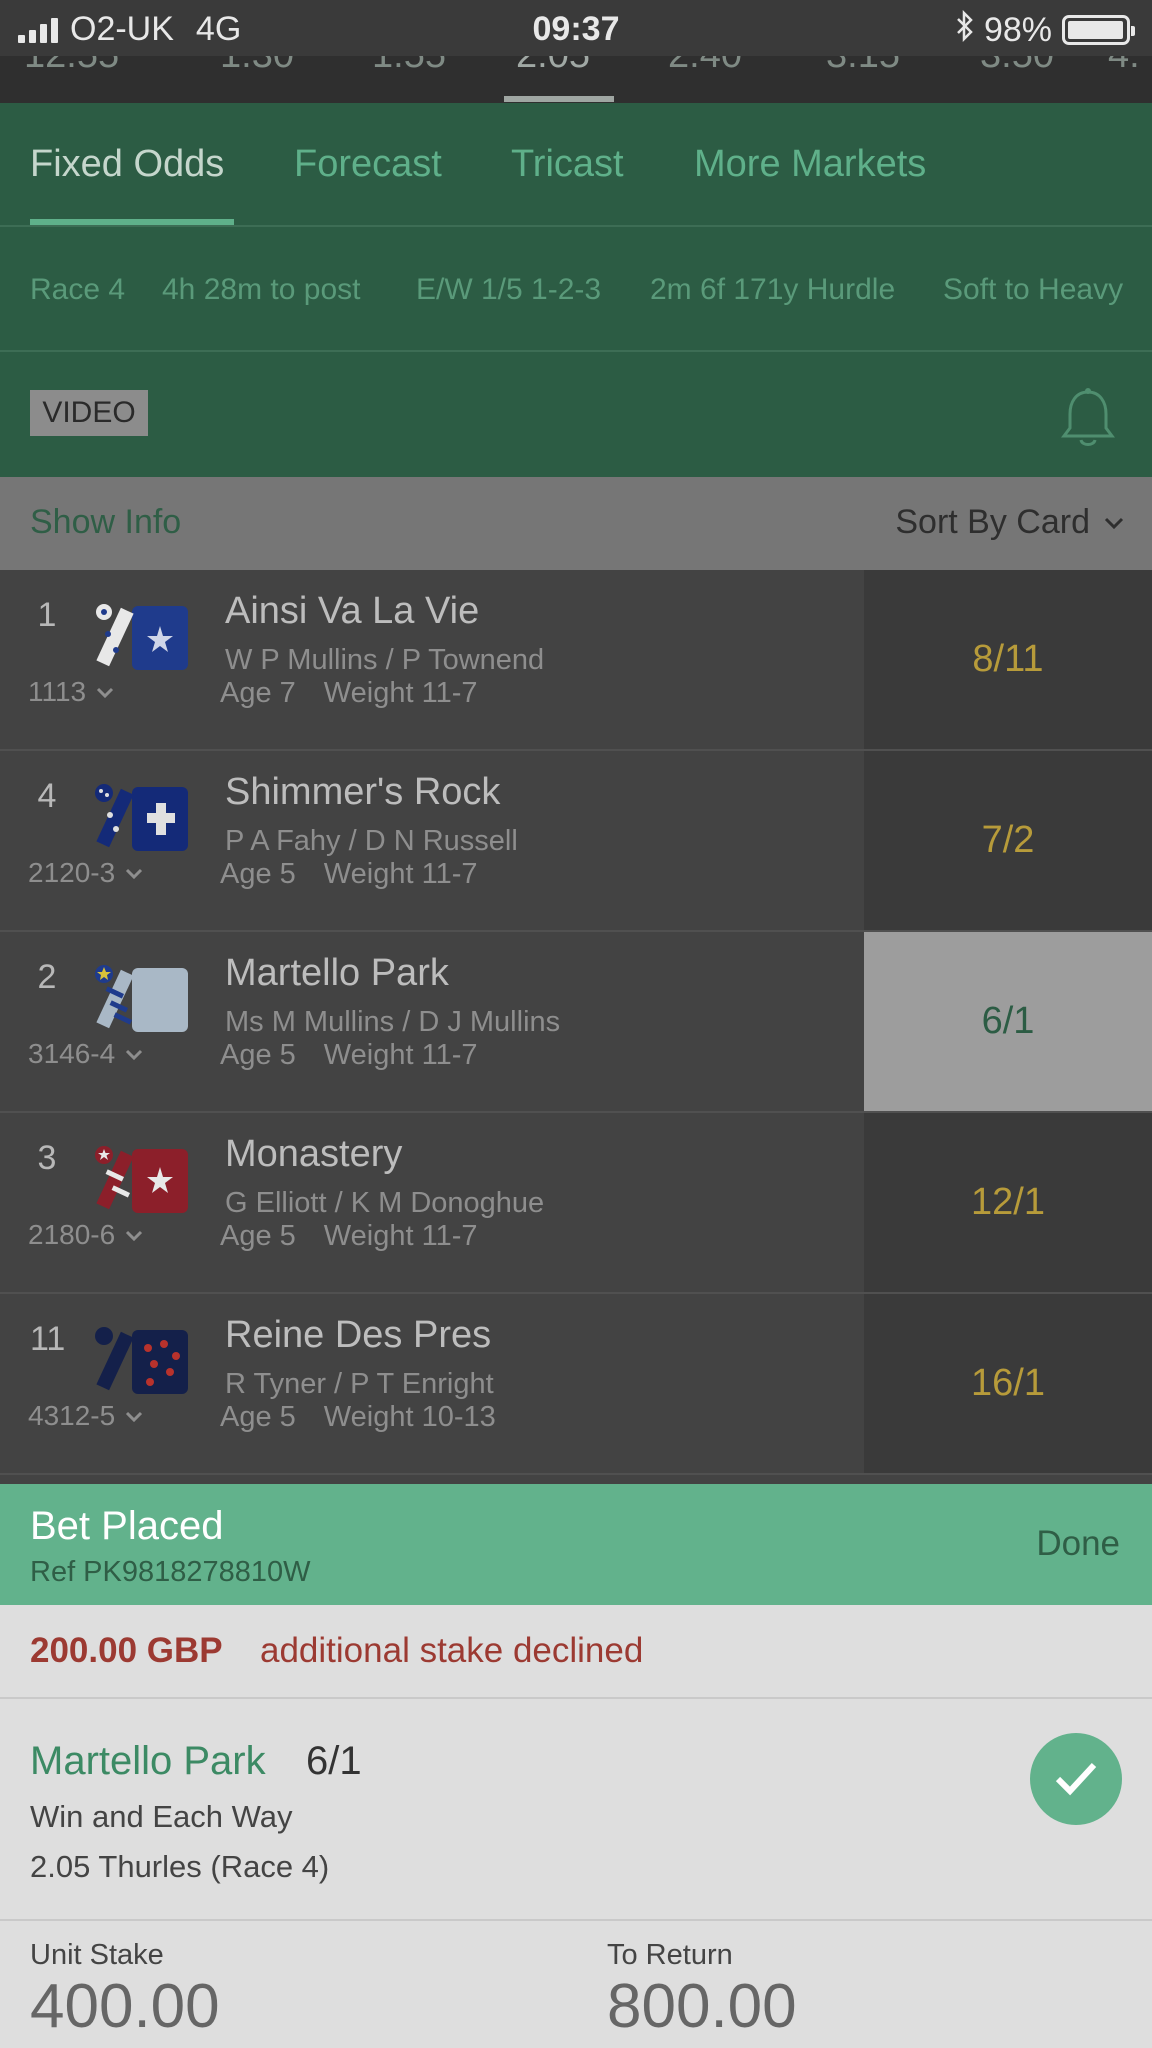  Describe the element at coordinates (576, 1984) in the screenshot. I see `stake-summary: Unit Stake 400.00 To Return 800.00` at that location.